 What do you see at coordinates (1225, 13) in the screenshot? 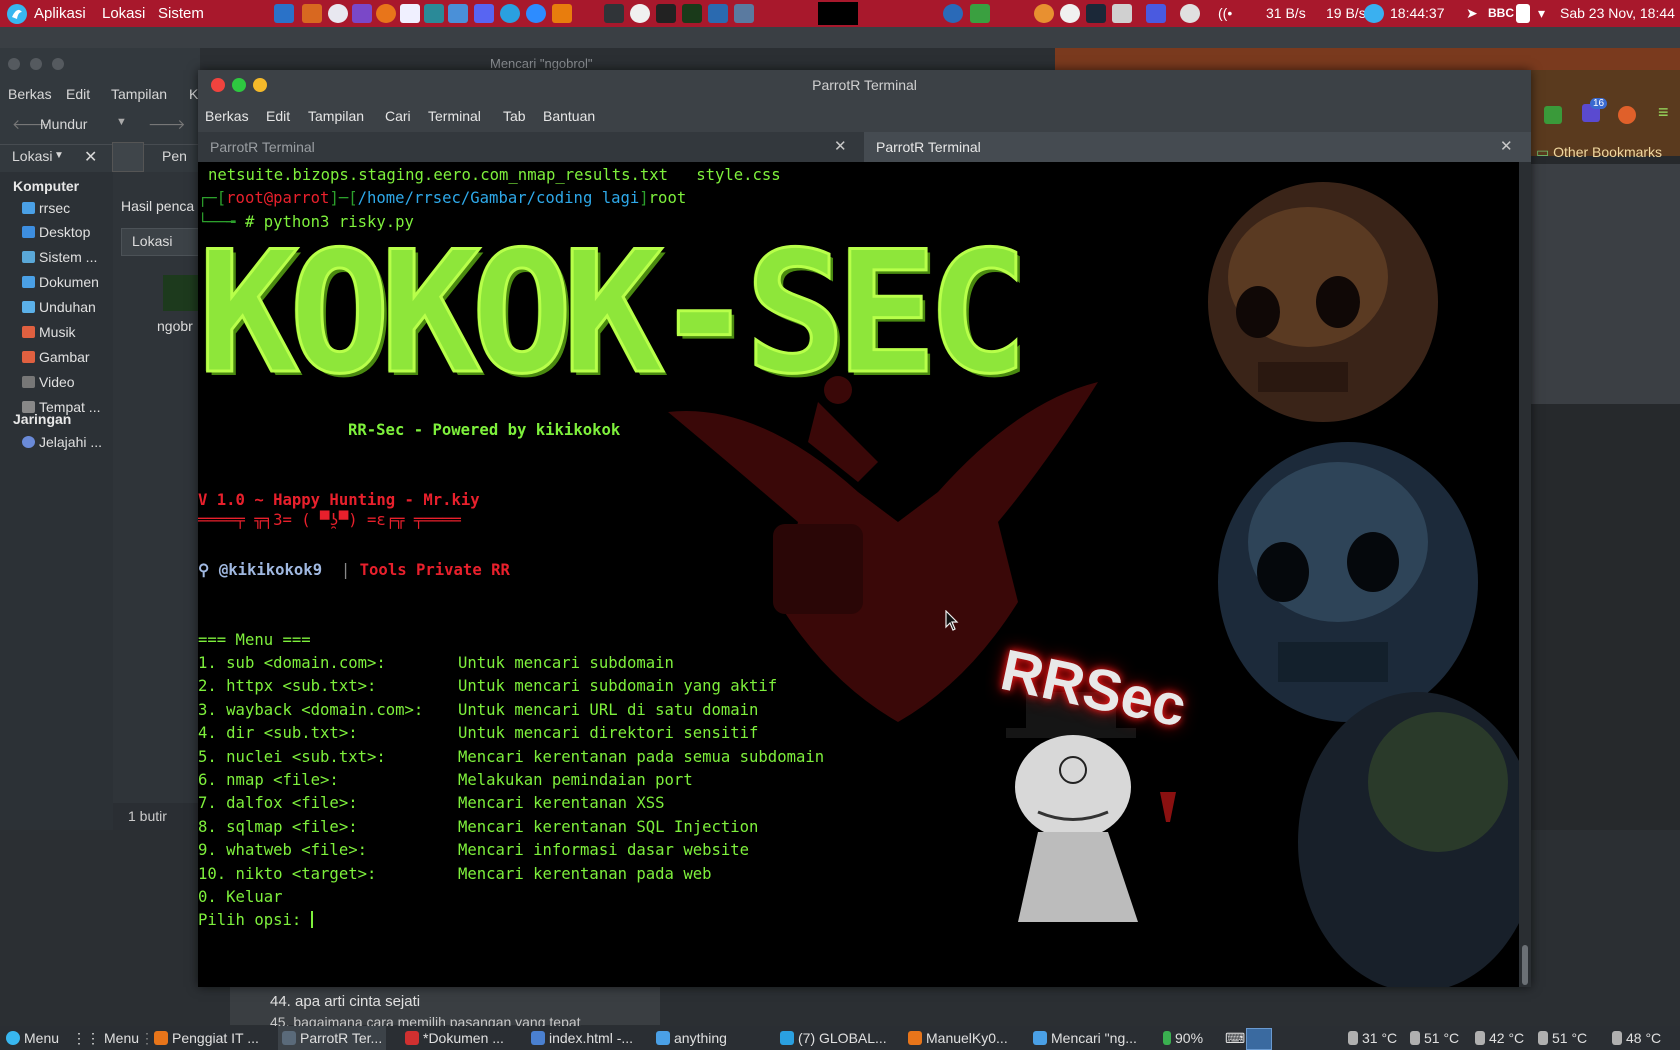
I see `wifi-icon: ((•` at bounding box center [1225, 13].